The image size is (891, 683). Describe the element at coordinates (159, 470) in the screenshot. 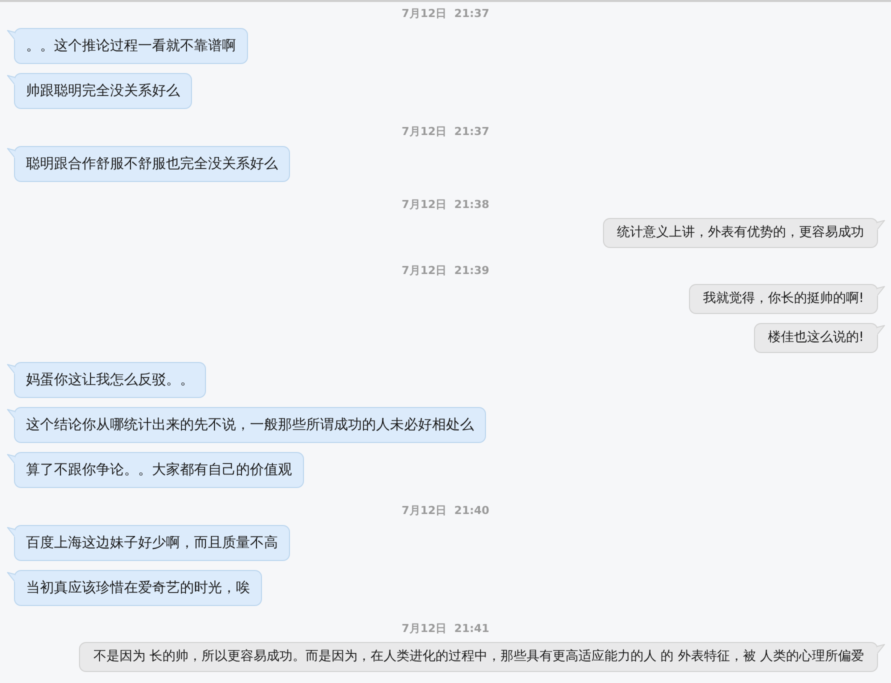

I see `message-bubble: 算了不跟你争论。。大家都有自己的价值观` at that location.